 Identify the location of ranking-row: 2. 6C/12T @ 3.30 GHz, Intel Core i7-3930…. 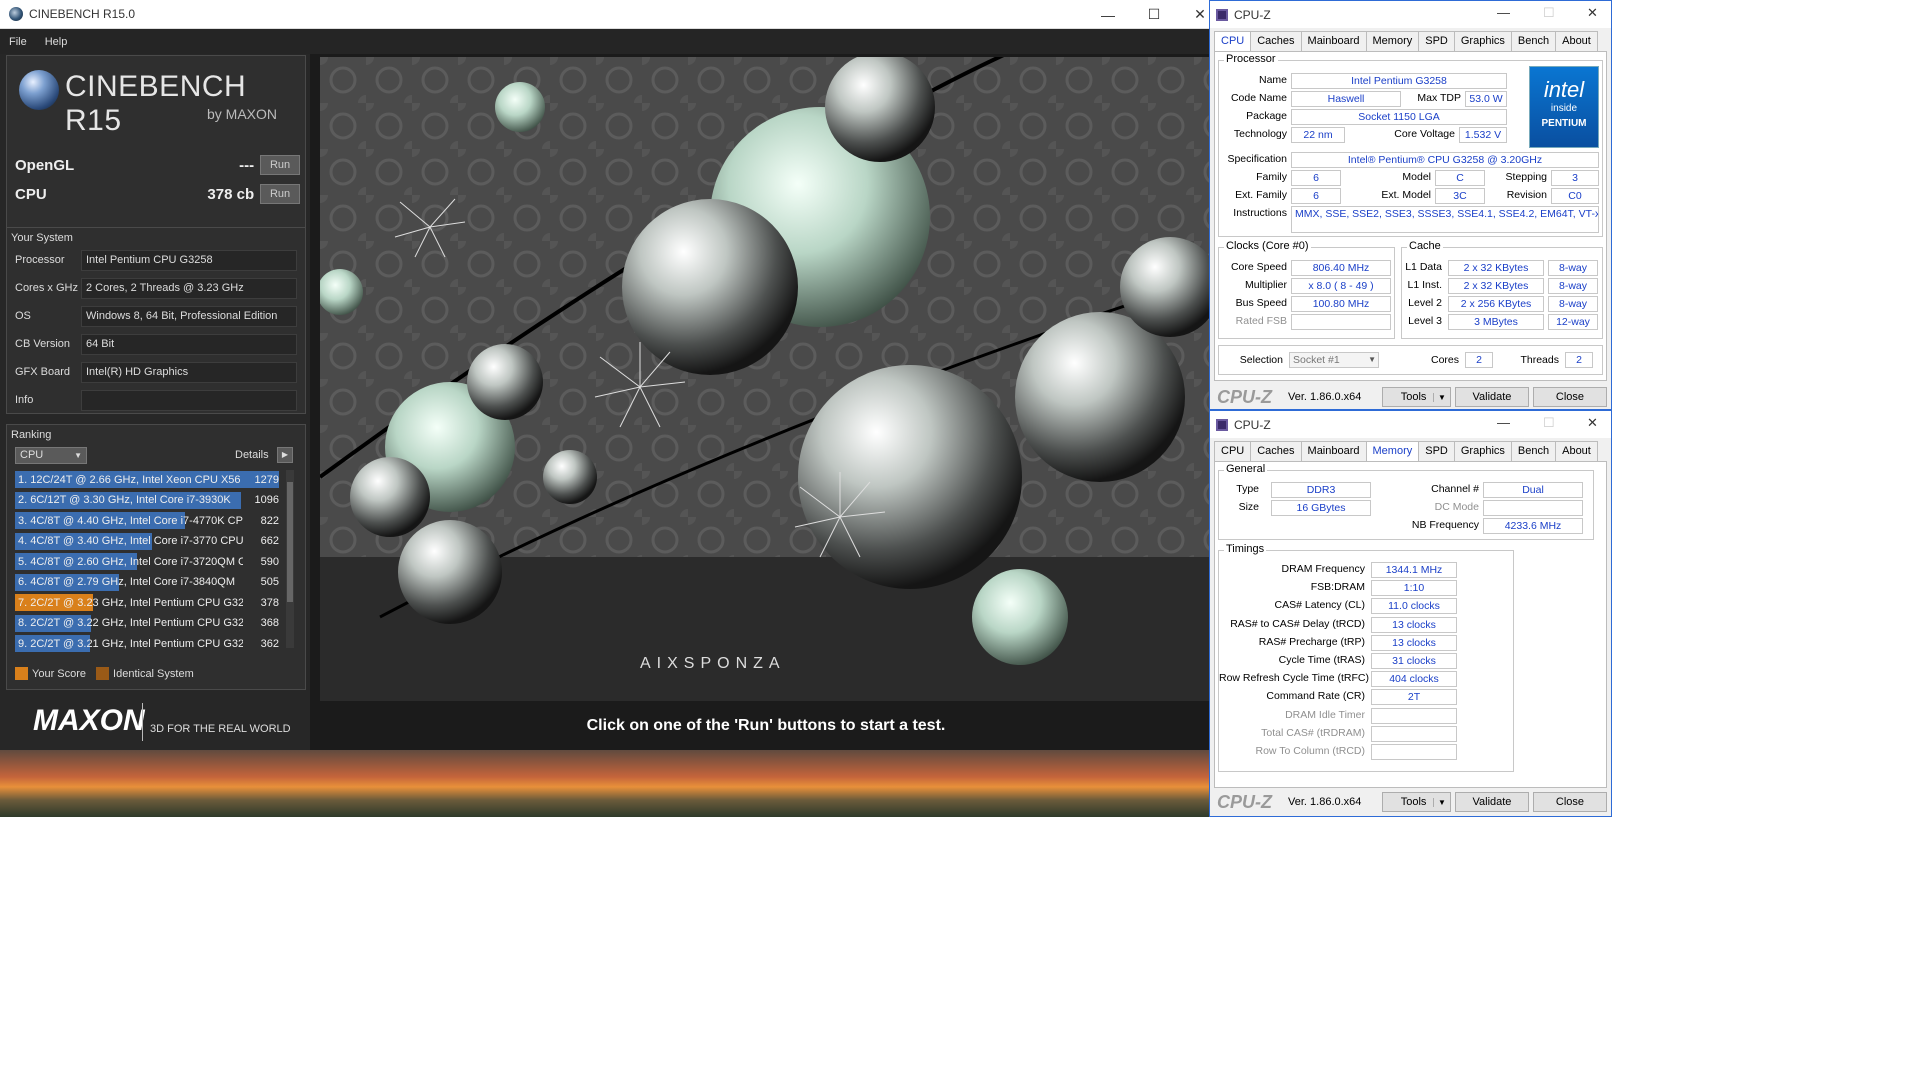
(150, 500).